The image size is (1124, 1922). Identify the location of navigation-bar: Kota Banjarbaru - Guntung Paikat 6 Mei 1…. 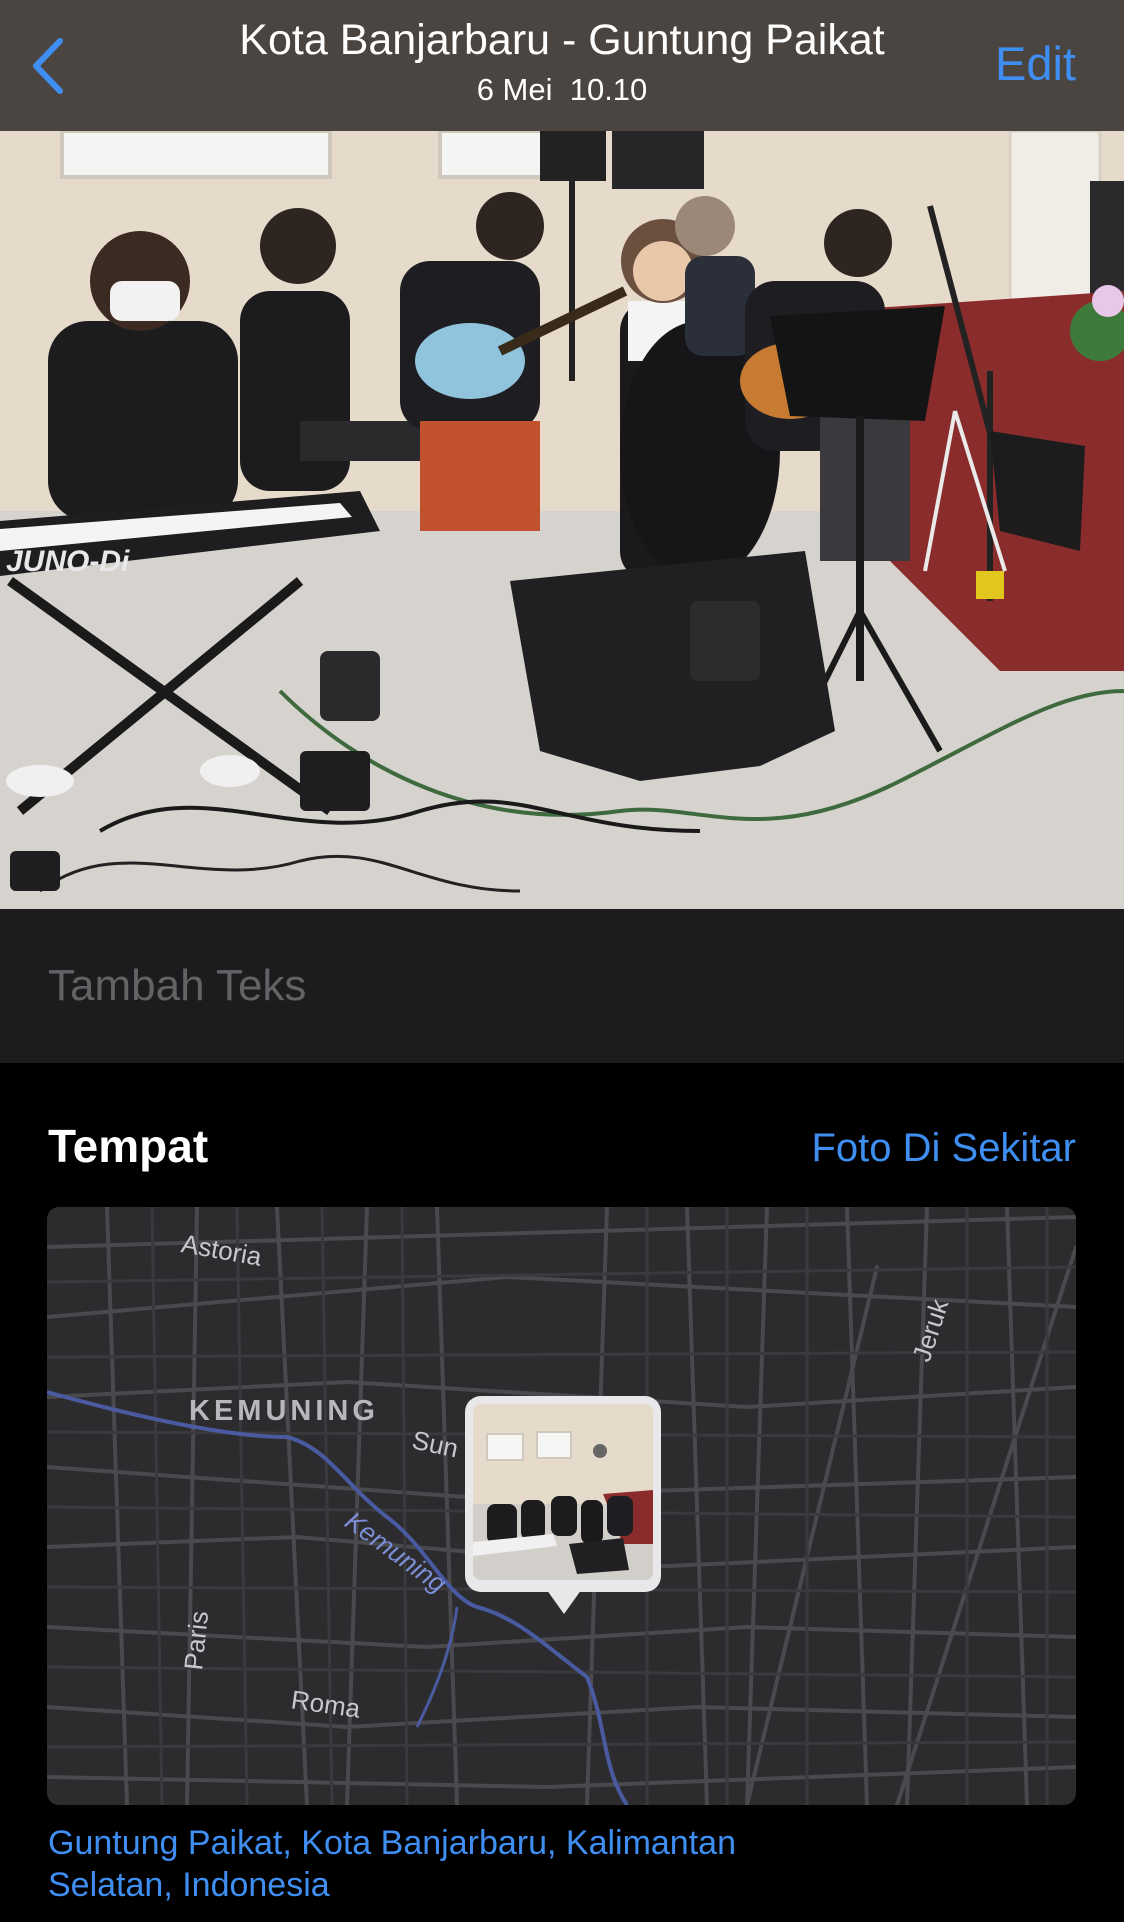
(562, 65).